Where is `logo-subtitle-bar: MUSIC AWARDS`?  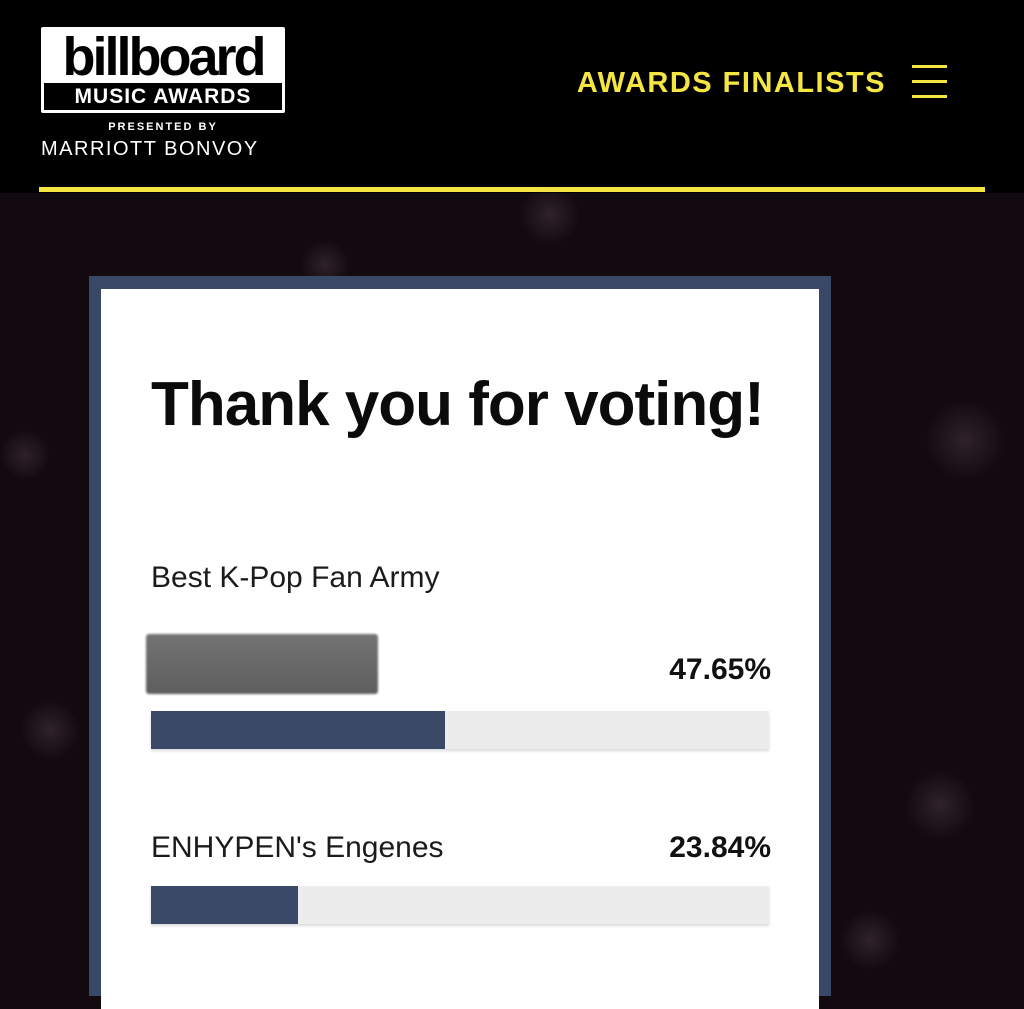 logo-subtitle-bar: MUSIC AWARDS is located at coordinates (163, 96).